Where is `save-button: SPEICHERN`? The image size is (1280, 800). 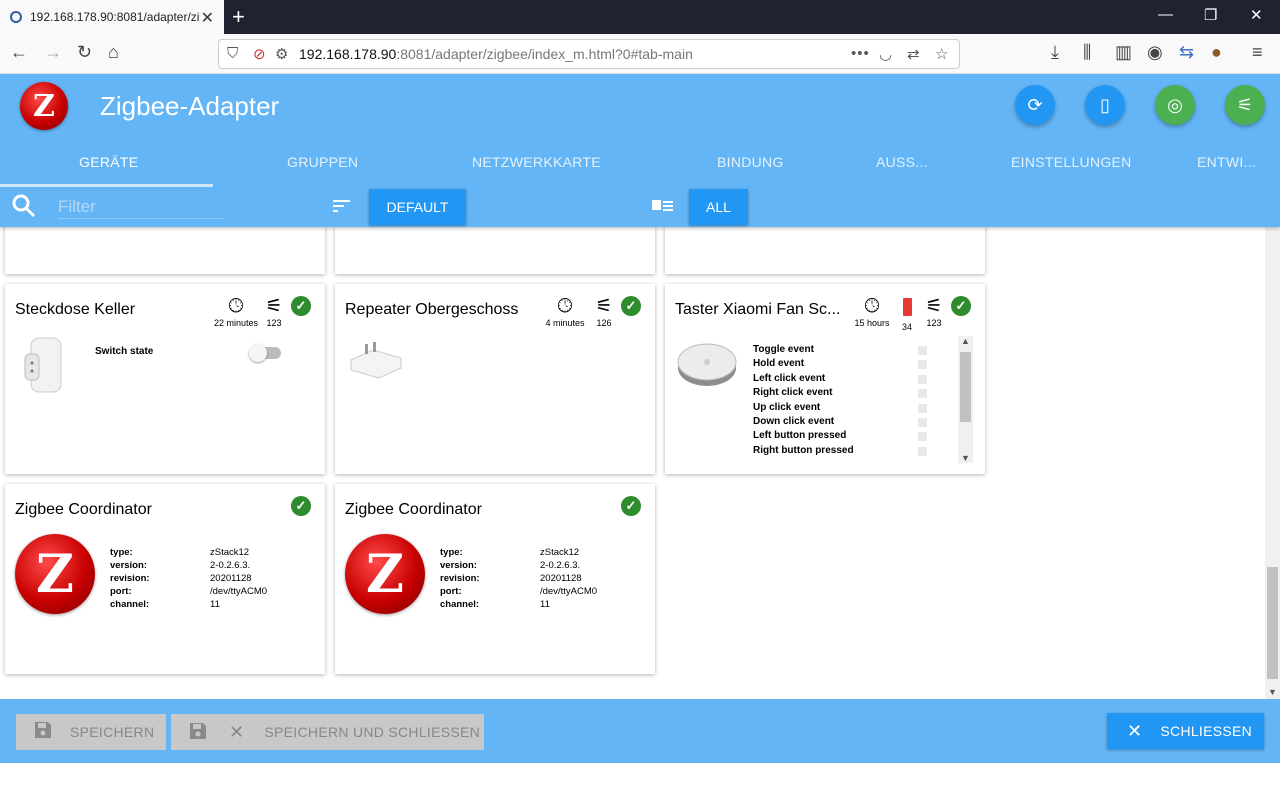 save-button: SPEICHERN is located at coordinates (91, 732).